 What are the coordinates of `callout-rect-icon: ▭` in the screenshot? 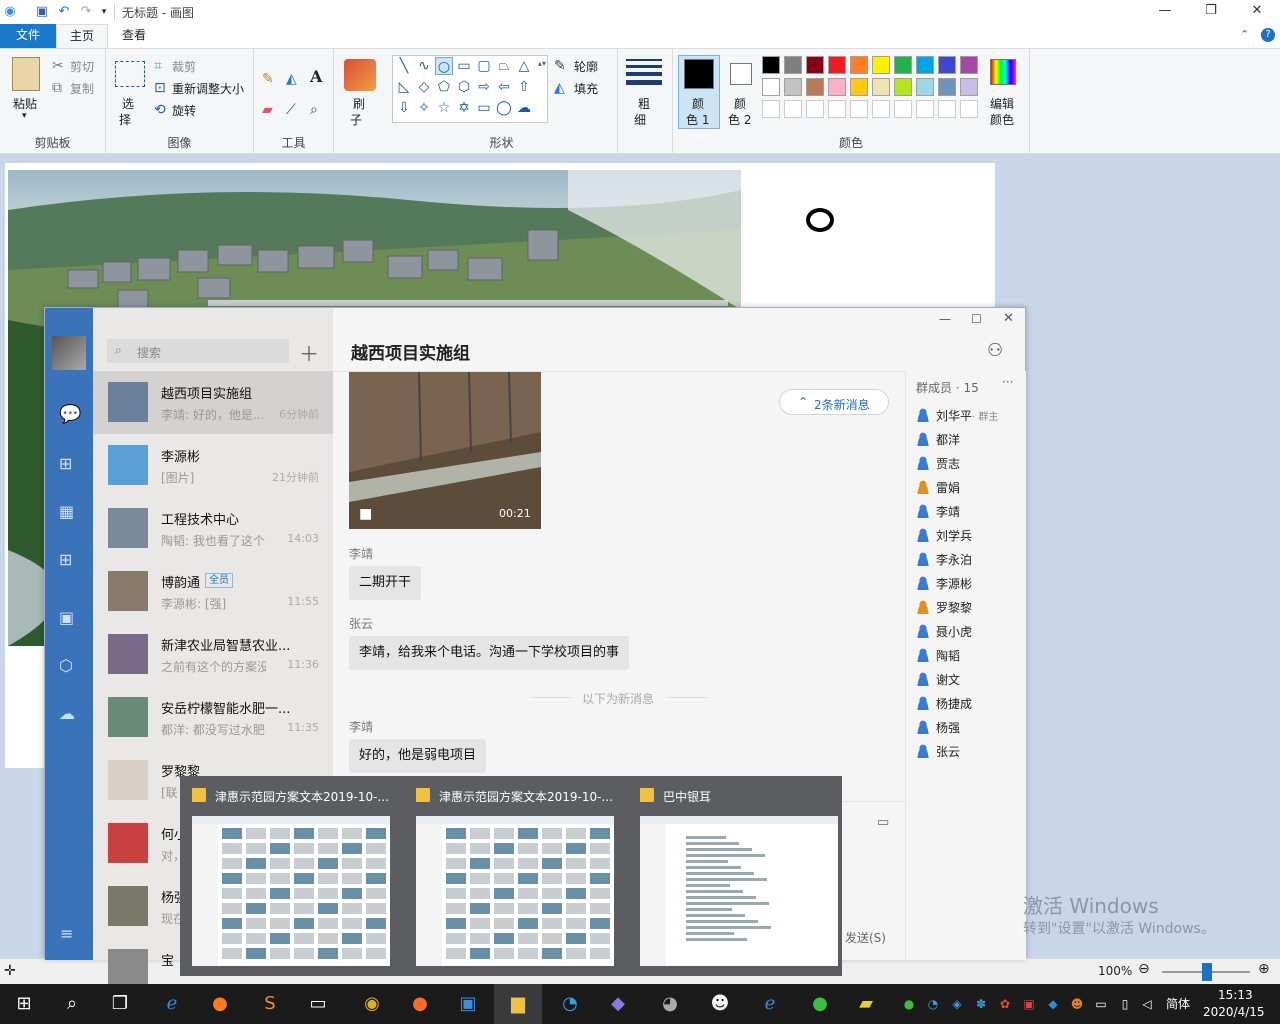 It's located at (484, 108).